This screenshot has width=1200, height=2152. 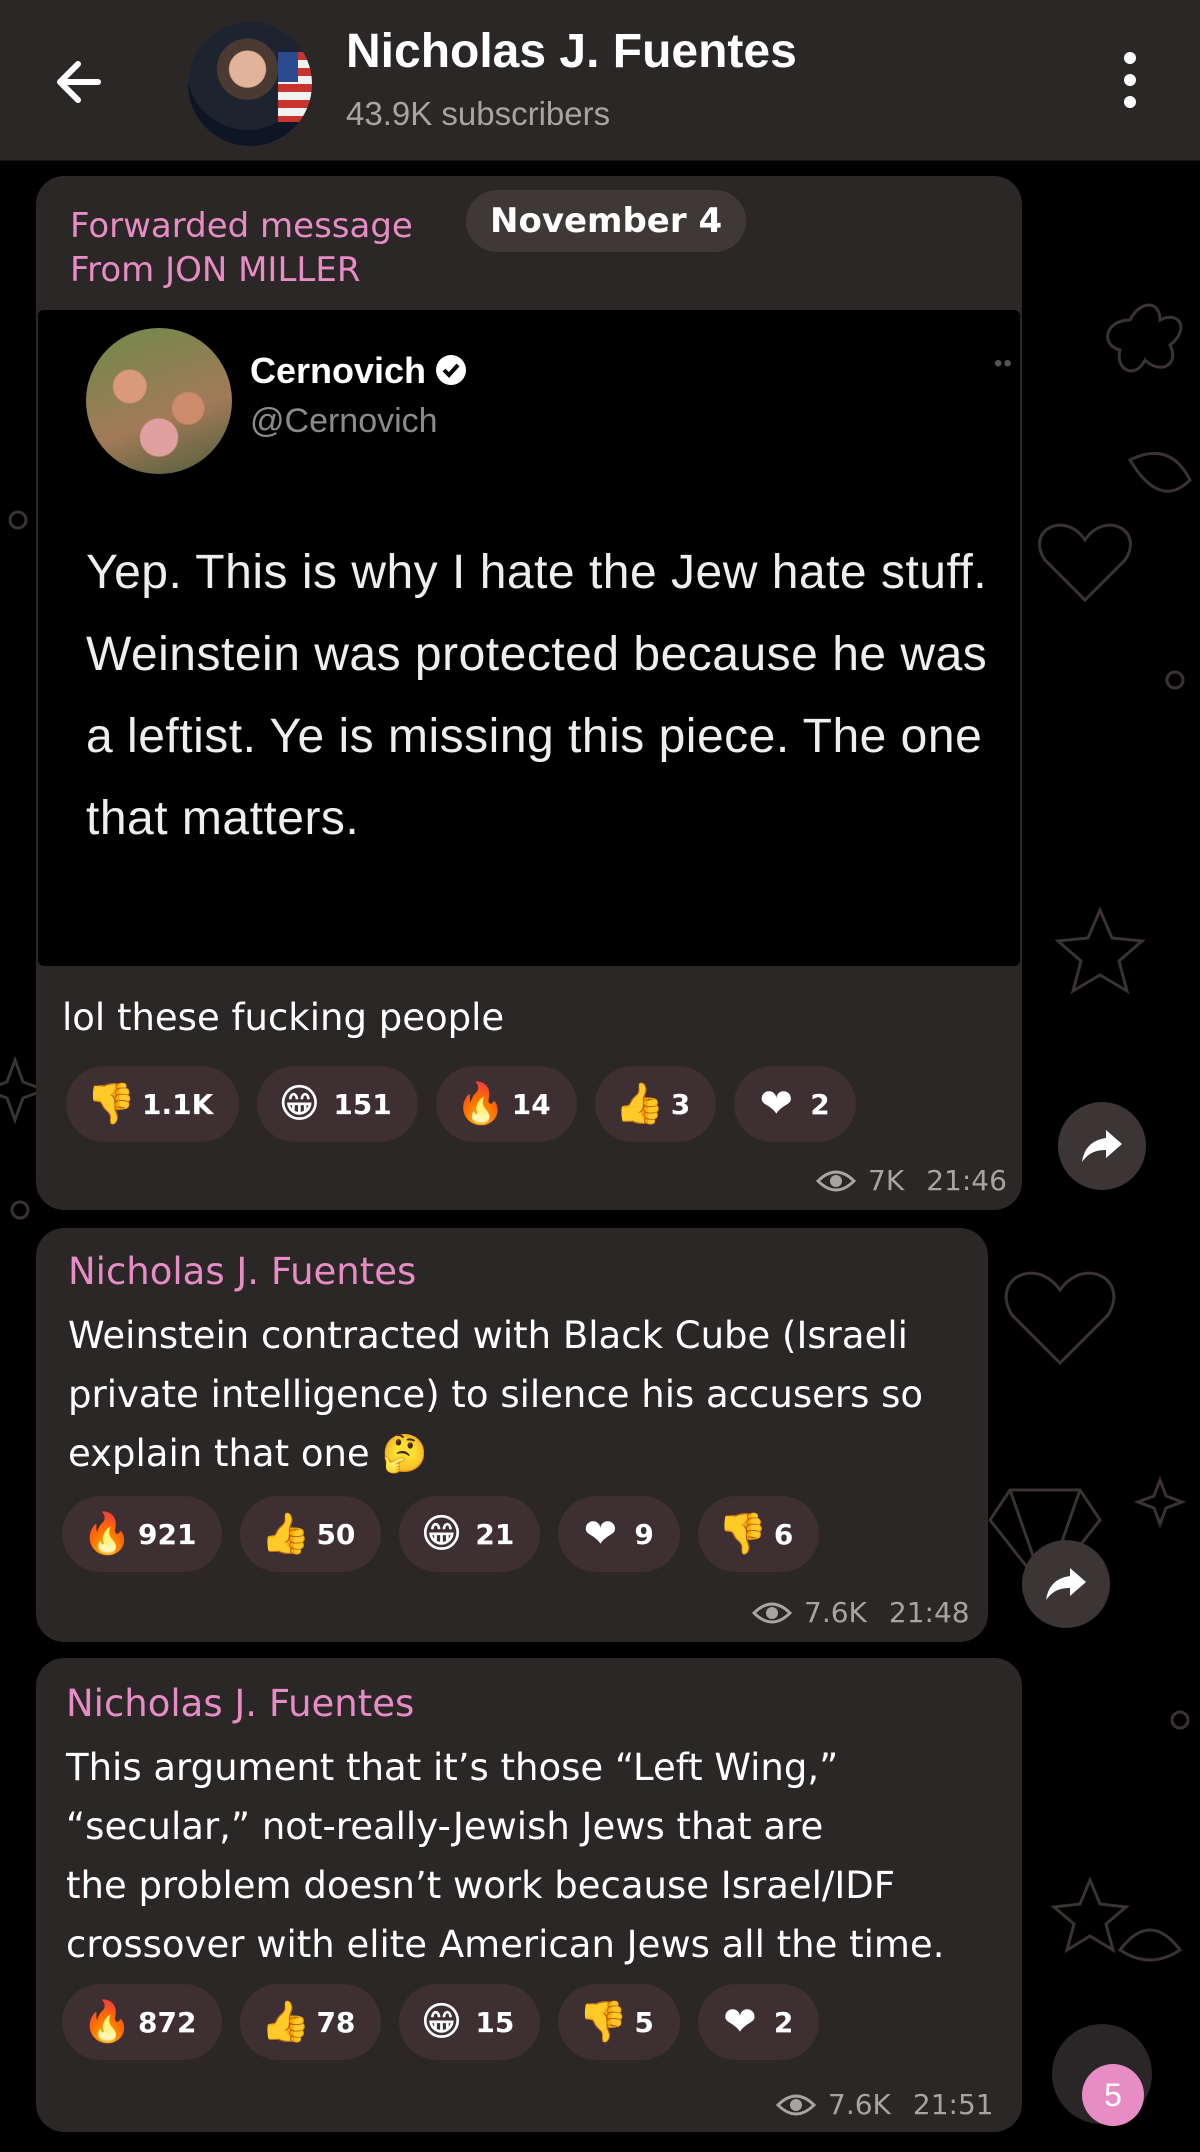 What do you see at coordinates (600, 80) in the screenshot?
I see `channel-header: Nicholas J. Fuentes 43.9K subscribers` at bounding box center [600, 80].